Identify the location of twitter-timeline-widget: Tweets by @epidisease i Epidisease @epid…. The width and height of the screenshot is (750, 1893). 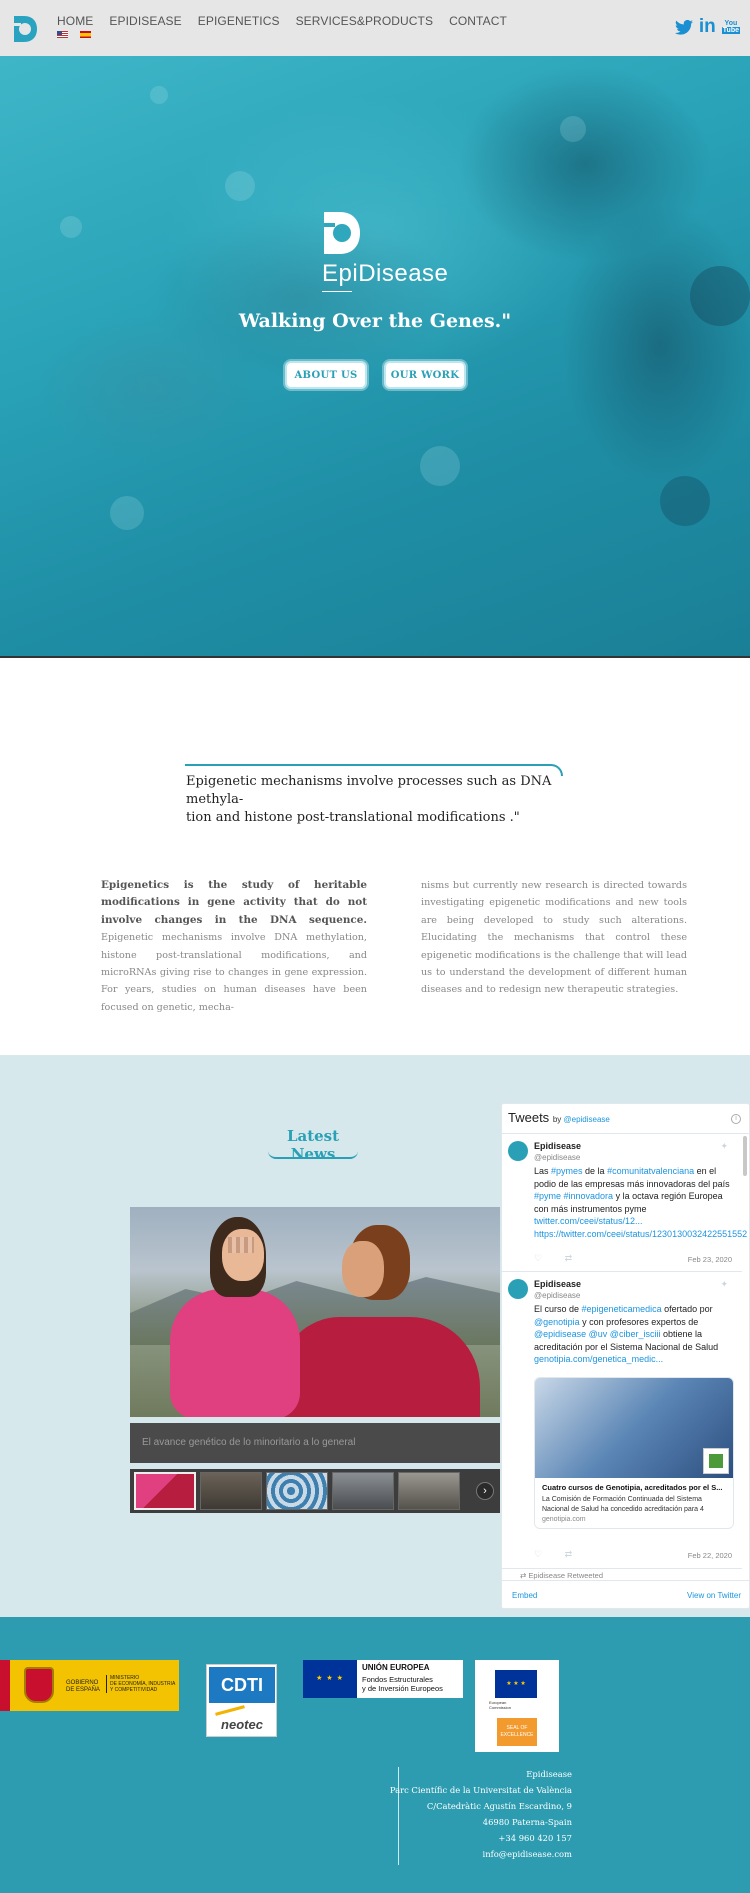
(625, 1356).